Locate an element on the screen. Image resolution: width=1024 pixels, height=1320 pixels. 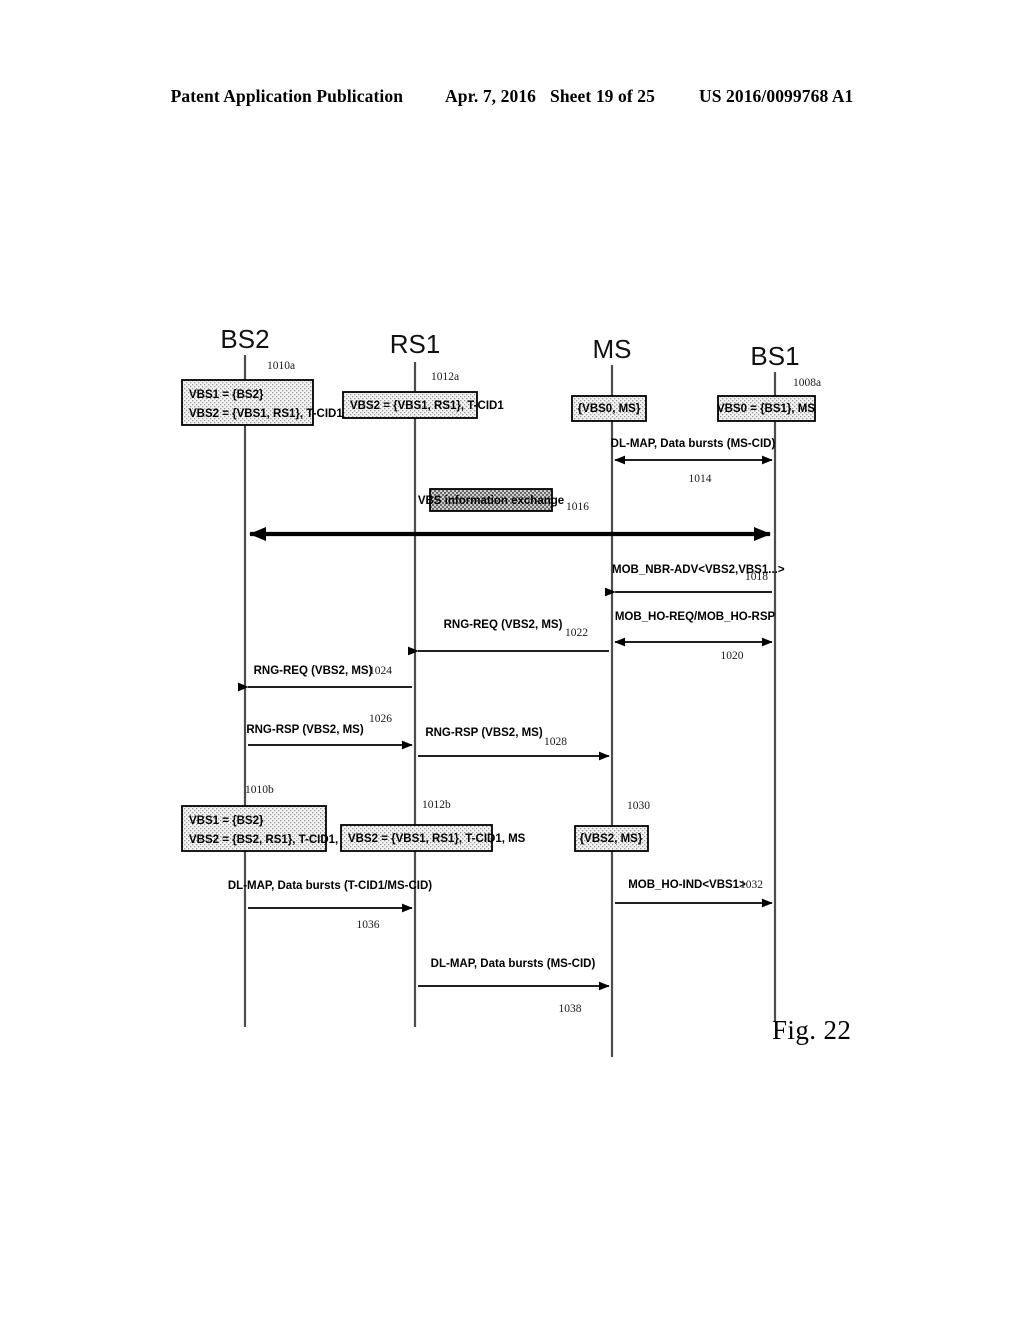
state-box-ms-b-line1: {VBS2, MS} is located at coordinates (611, 839).